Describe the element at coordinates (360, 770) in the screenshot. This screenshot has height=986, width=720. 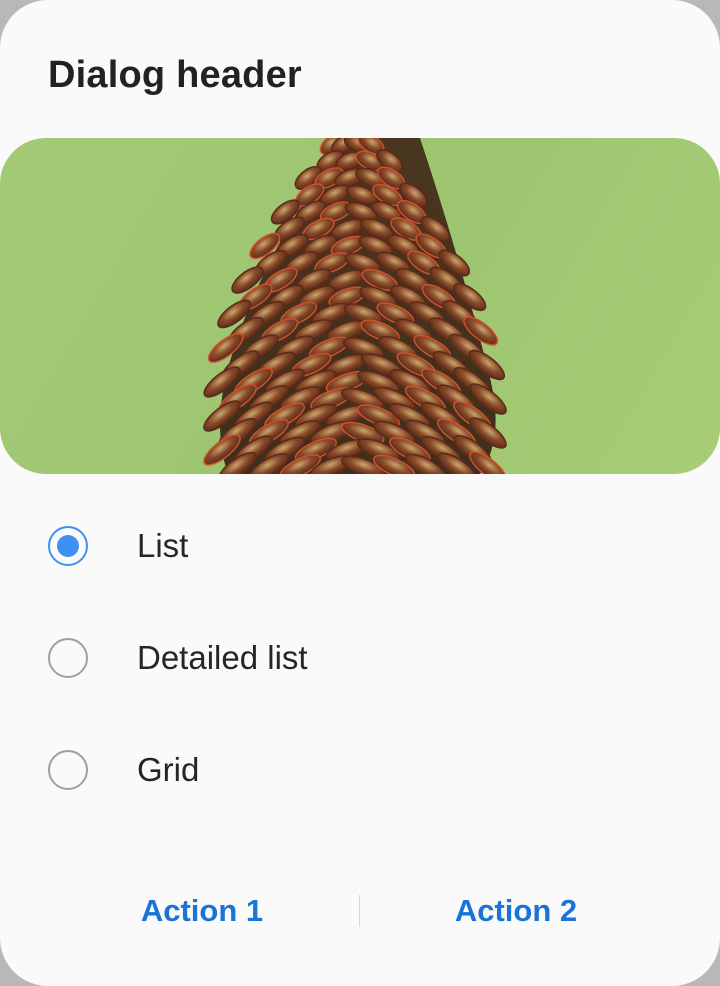
I see `option-grid-view: Grid` at that location.